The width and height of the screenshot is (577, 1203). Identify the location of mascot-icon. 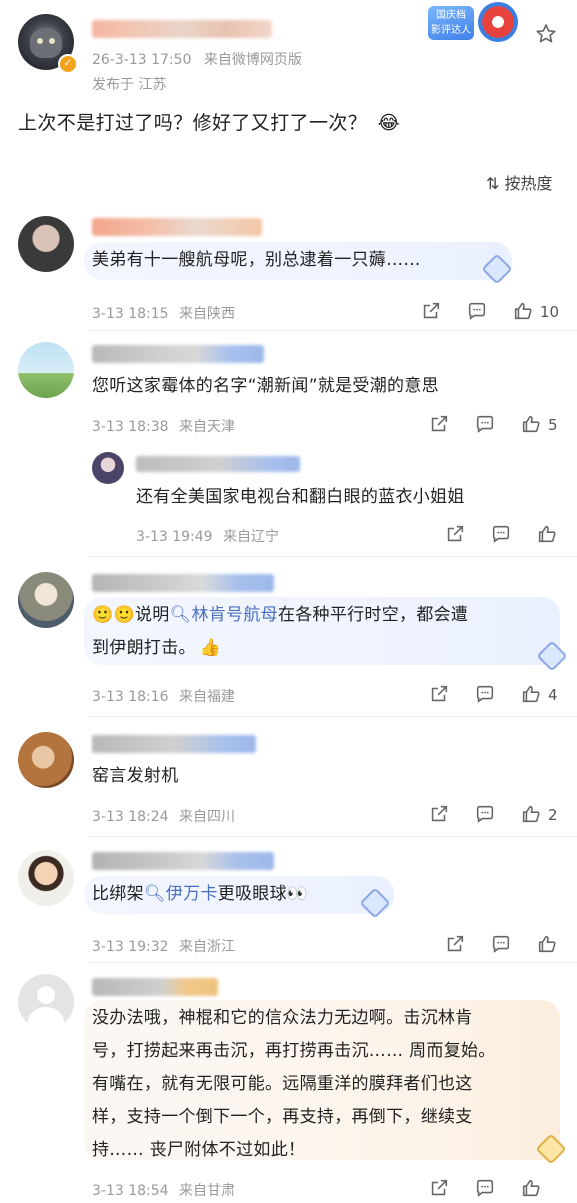
(498, 22).